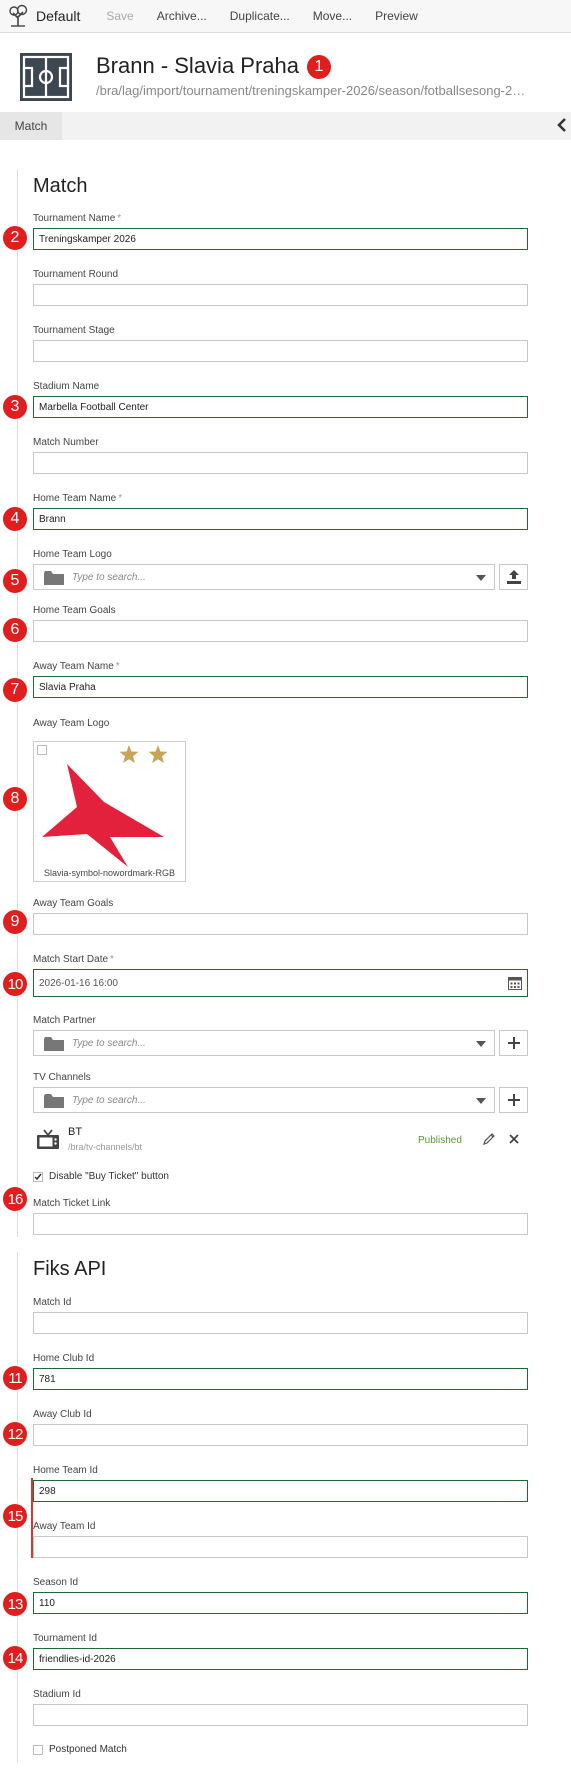 This screenshot has height=1775, width=571. Describe the element at coordinates (280, 1547) in the screenshot. I see `away-team-id-input` at that location.